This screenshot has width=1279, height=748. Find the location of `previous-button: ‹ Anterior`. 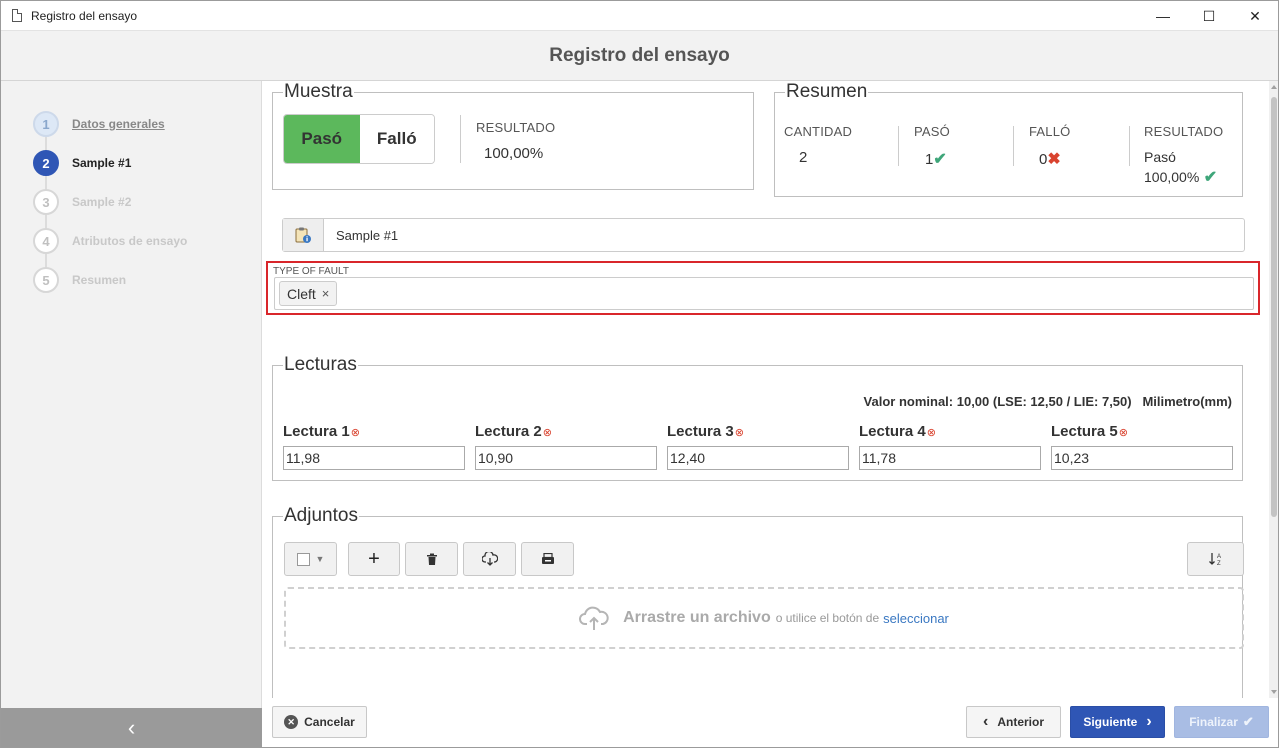

previous-button: ‹ Anterior is located at coordinates (1013, 722).